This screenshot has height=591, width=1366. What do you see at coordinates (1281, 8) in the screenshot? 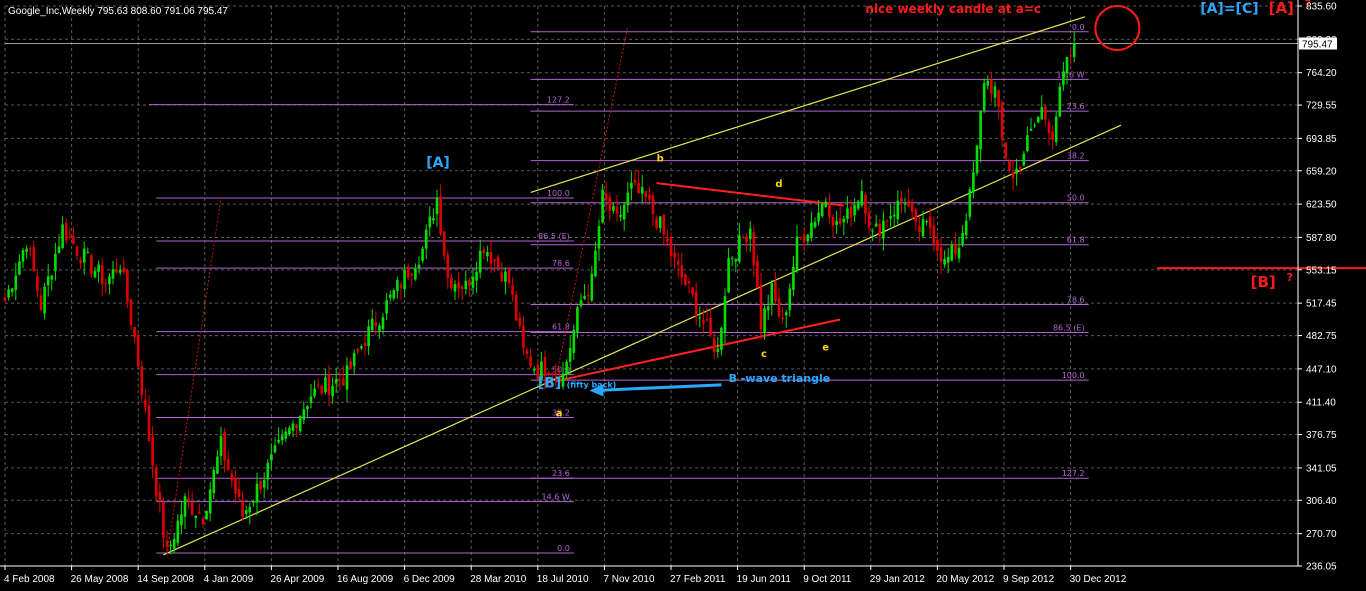
I see `annotation-label: [A]` at bounding box center [1281, 8].